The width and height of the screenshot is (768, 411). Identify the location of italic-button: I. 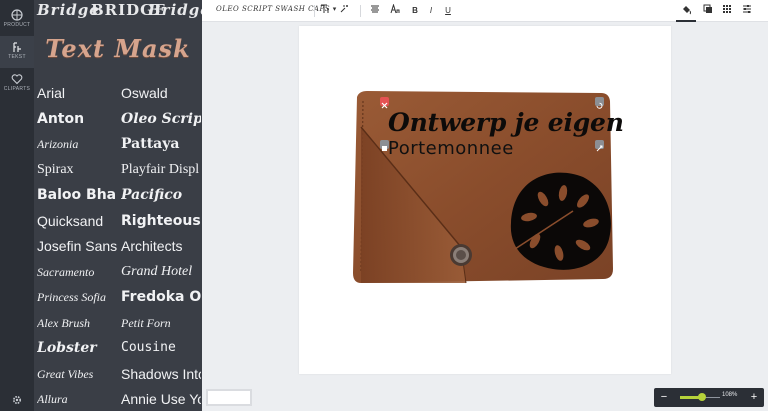
(431, 11).